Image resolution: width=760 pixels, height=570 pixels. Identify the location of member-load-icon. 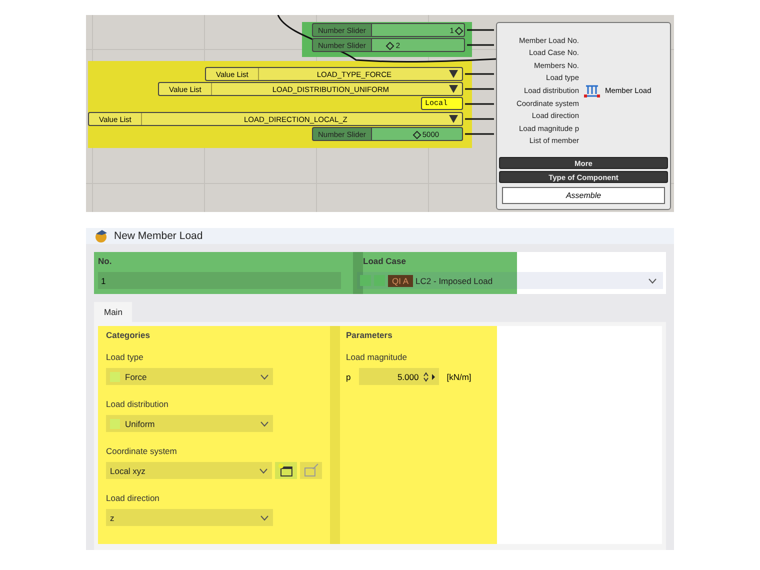
(592, 91).